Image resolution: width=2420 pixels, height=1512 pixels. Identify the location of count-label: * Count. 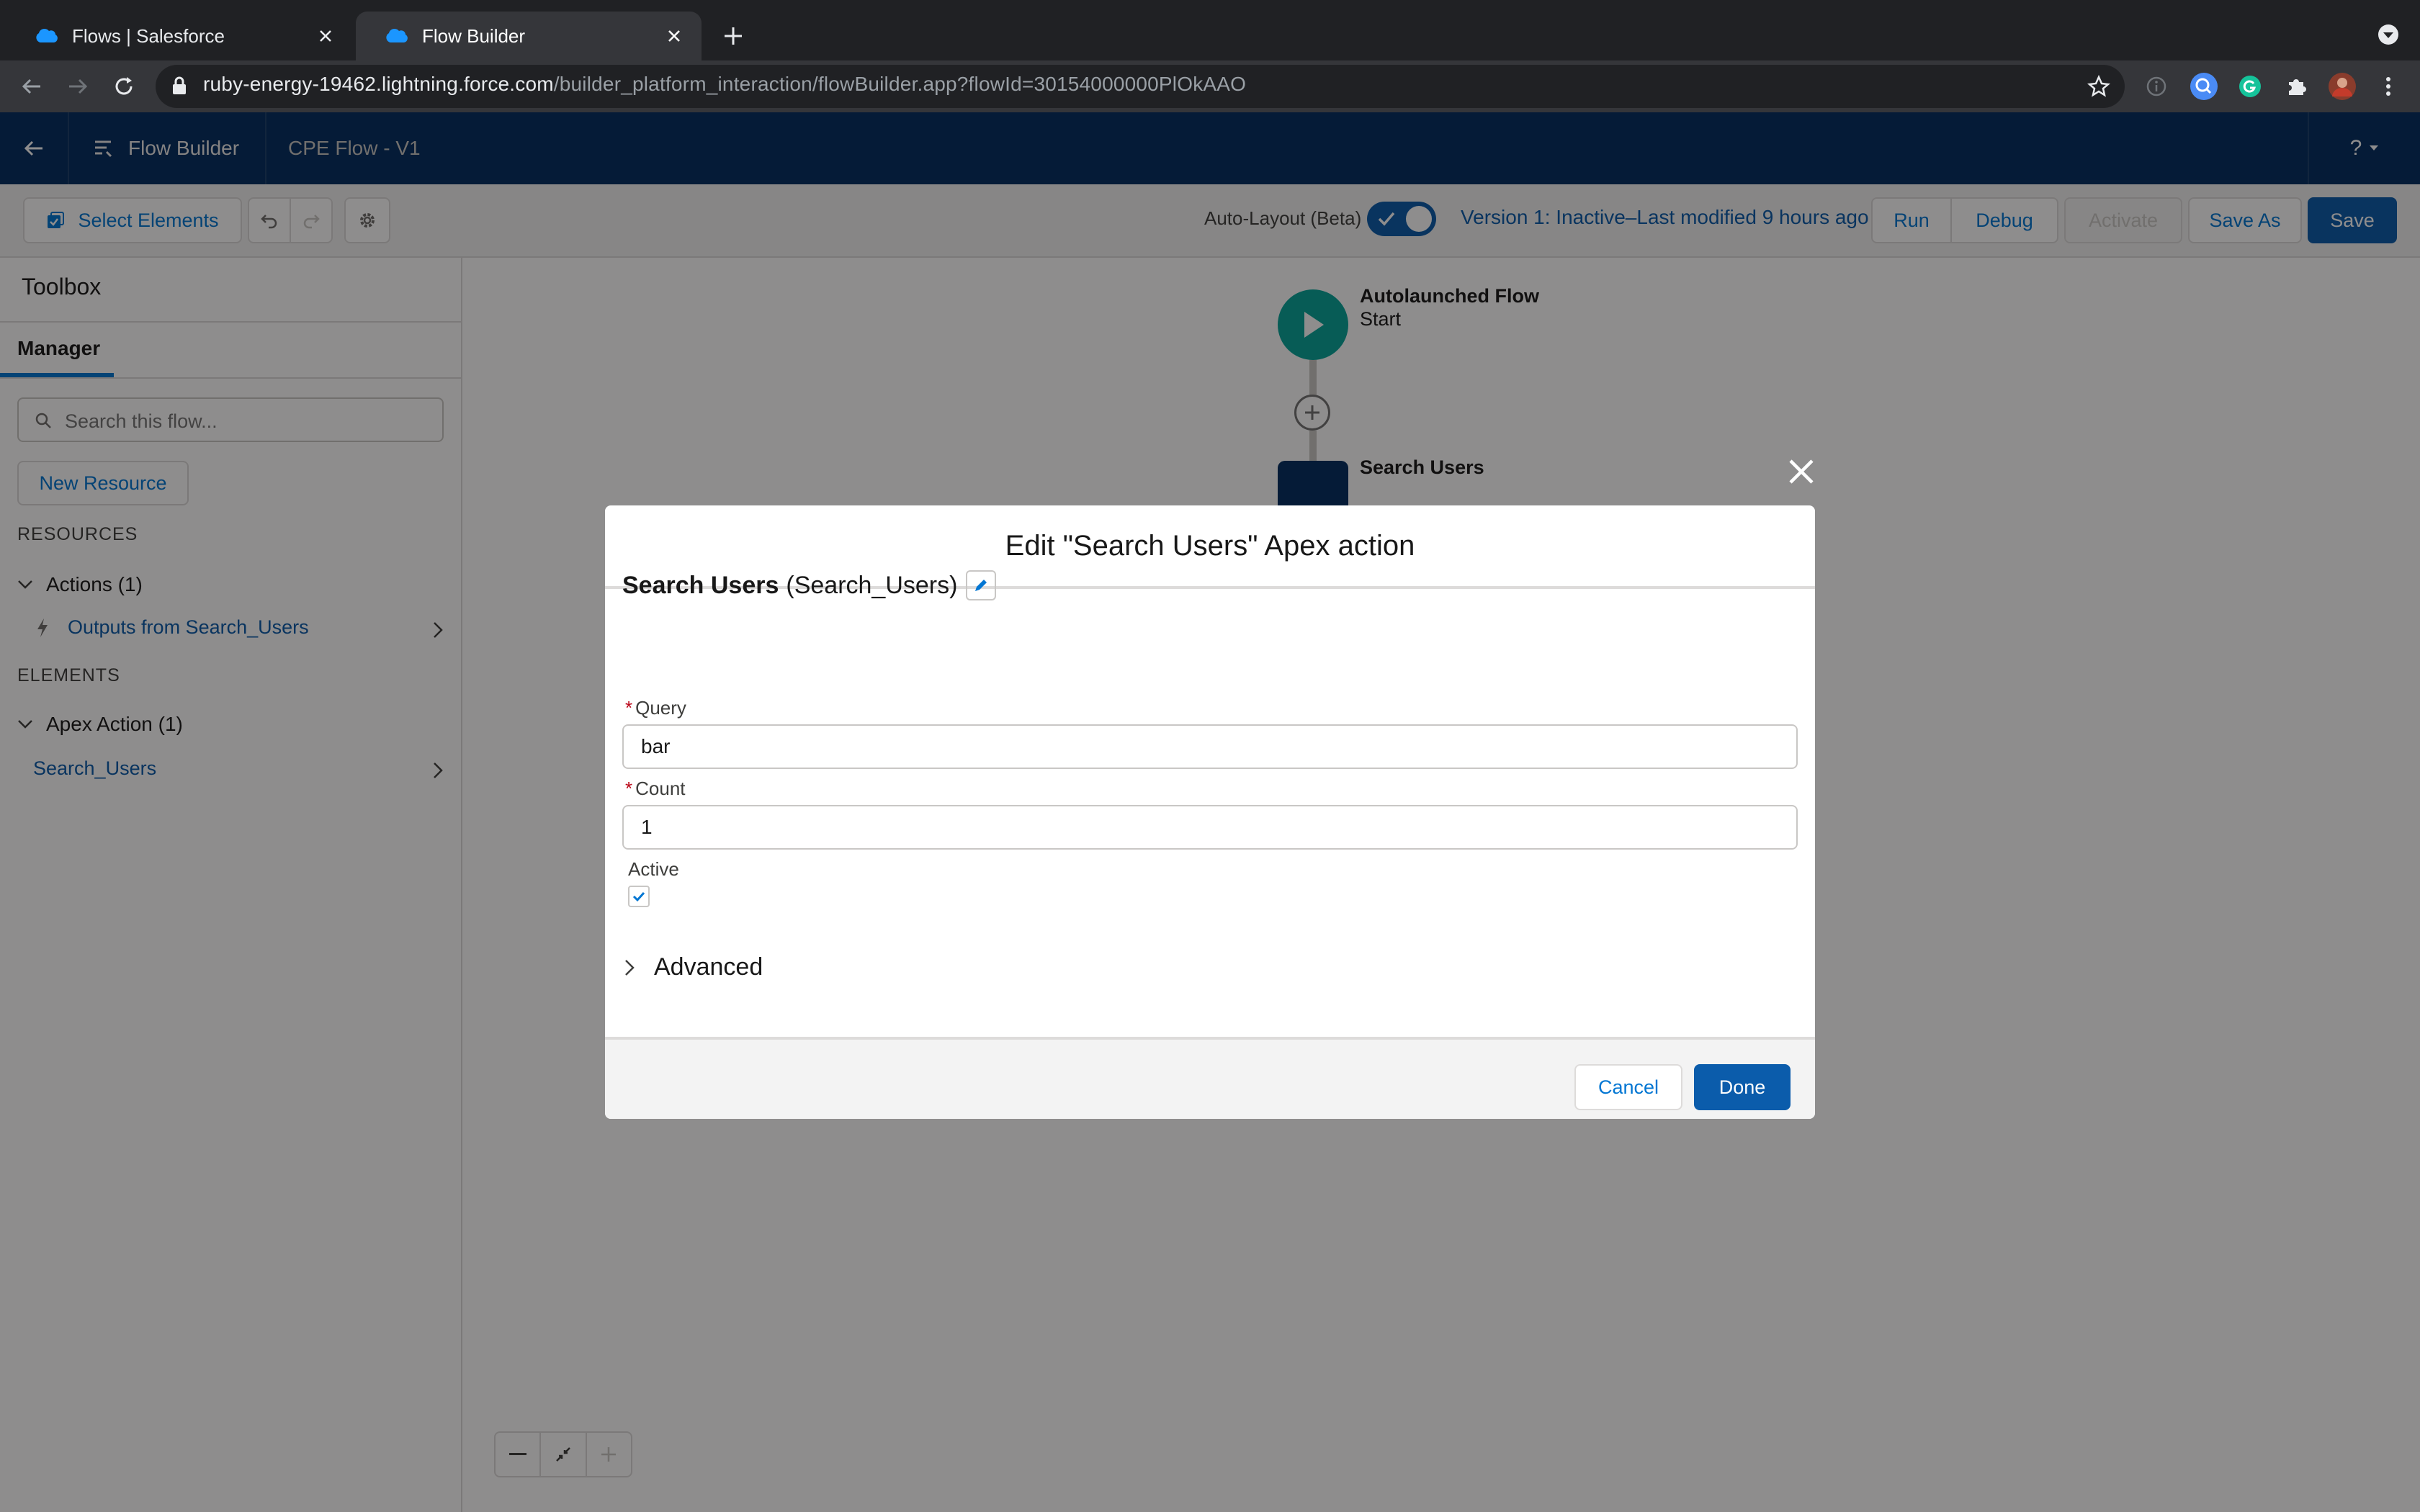
(655, 789).